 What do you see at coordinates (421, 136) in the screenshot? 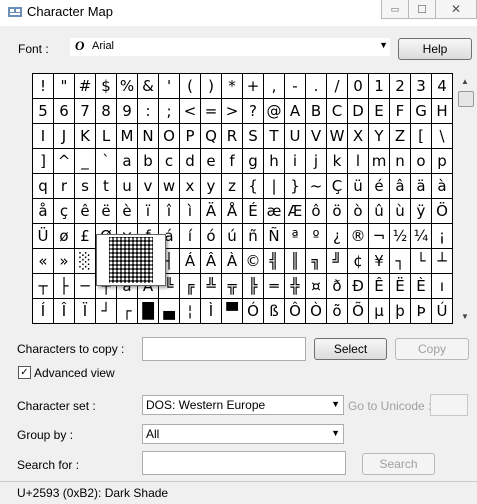
I see `character-cell: [` at bounding box center [421, 136].